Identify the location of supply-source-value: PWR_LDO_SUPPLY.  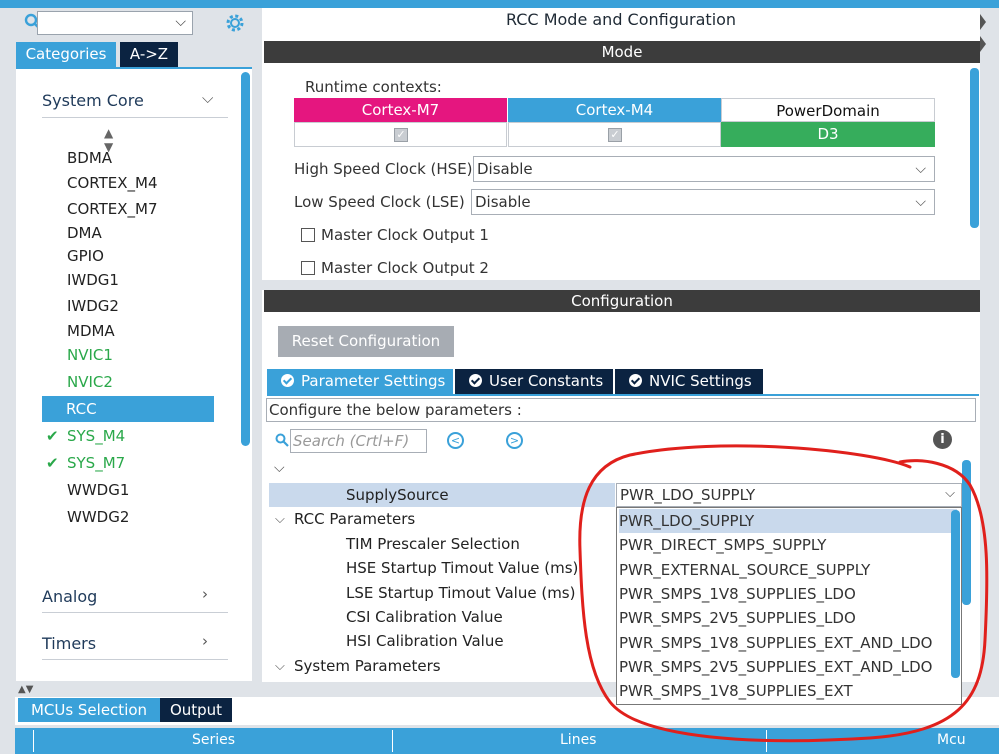
(688, 495).